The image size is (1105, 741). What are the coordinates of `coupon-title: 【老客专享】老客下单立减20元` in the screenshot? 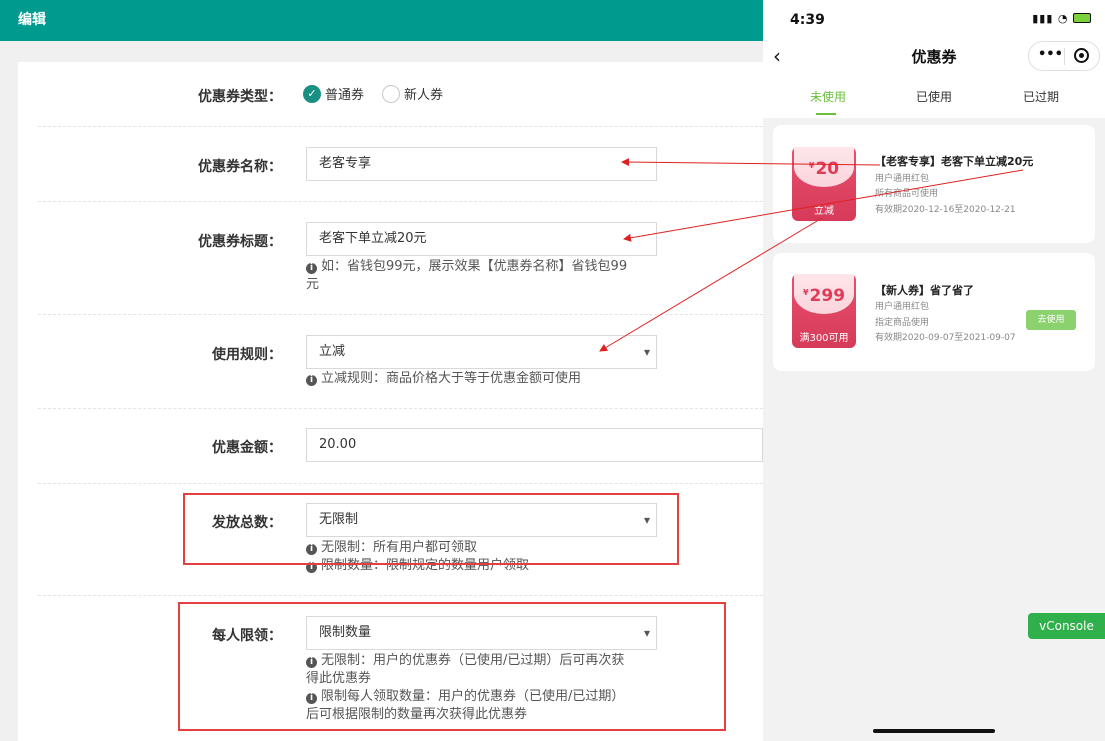 It's located at (954, 161).